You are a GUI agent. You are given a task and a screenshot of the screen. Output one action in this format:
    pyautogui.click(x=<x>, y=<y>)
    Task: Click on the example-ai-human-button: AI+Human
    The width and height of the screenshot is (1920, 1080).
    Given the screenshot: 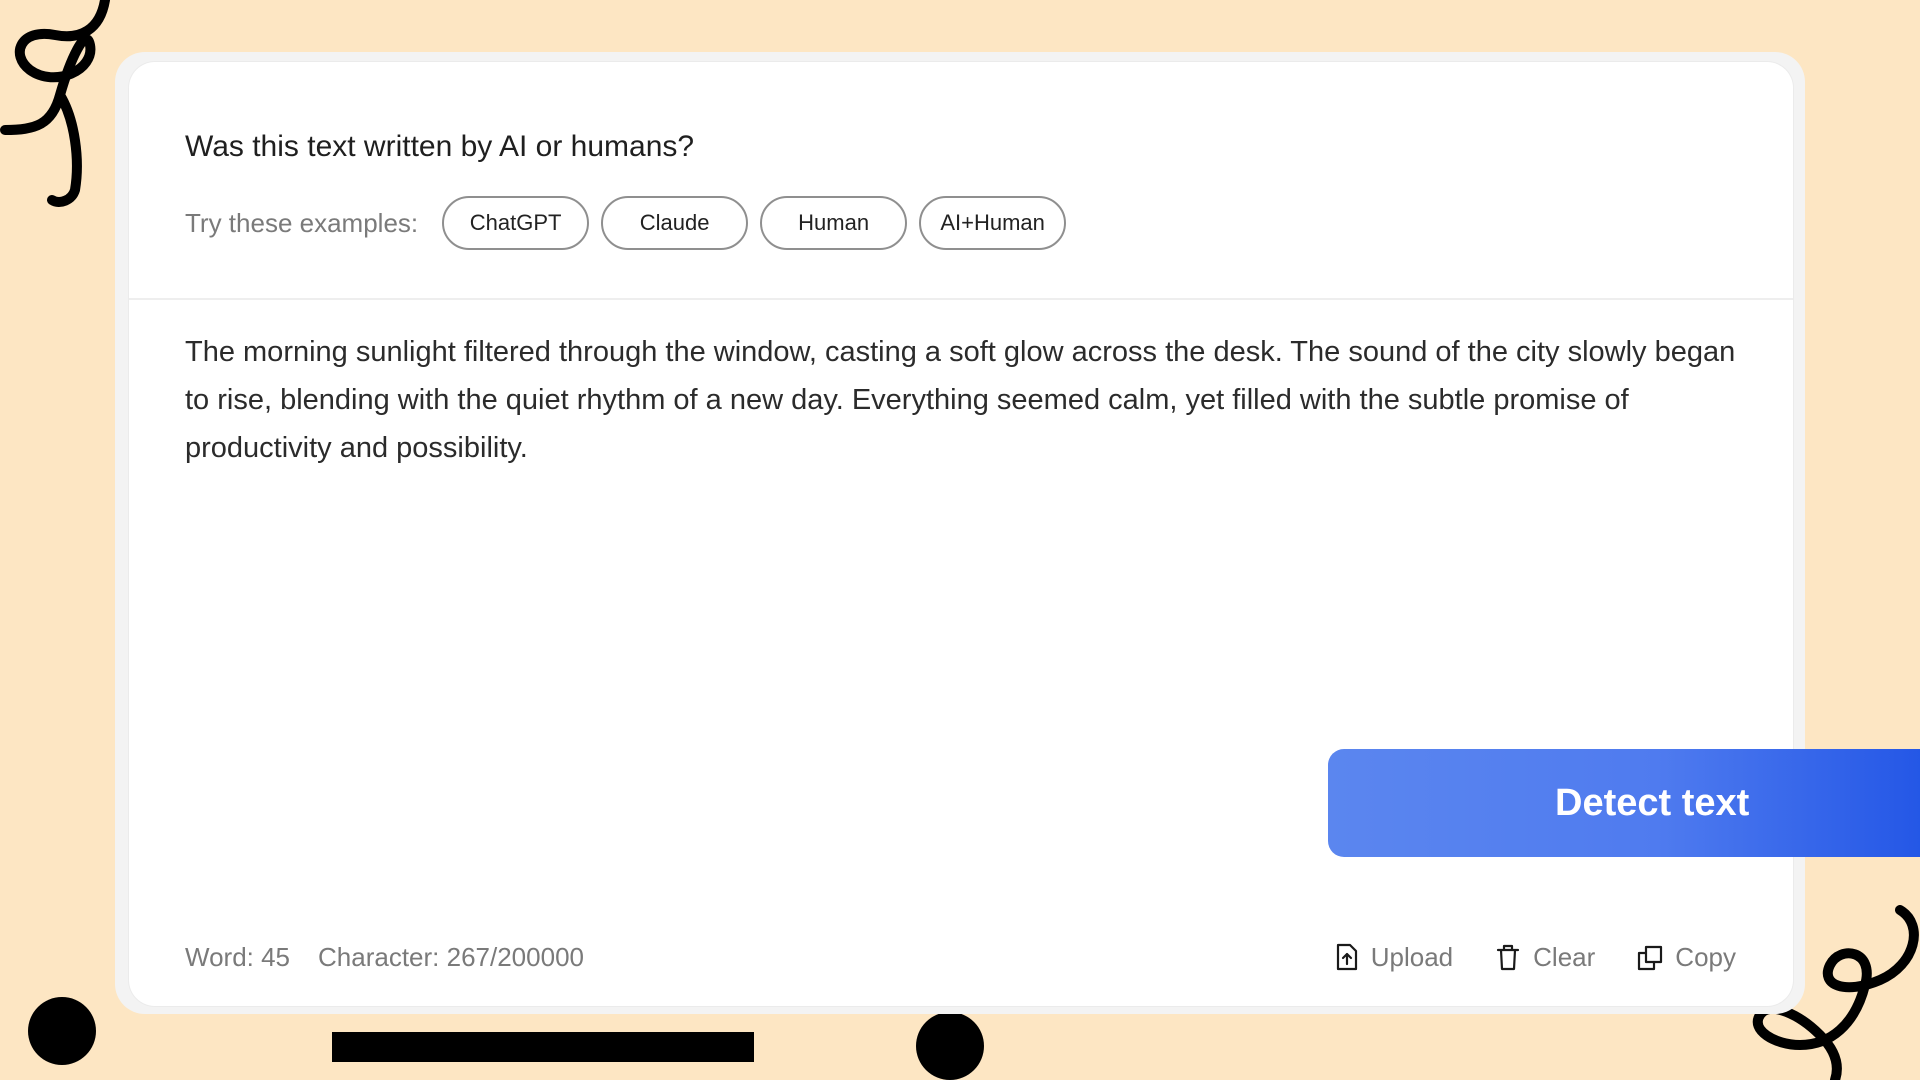 What is the action you would take?
    pyautogui.click(x=993, y=223)
    